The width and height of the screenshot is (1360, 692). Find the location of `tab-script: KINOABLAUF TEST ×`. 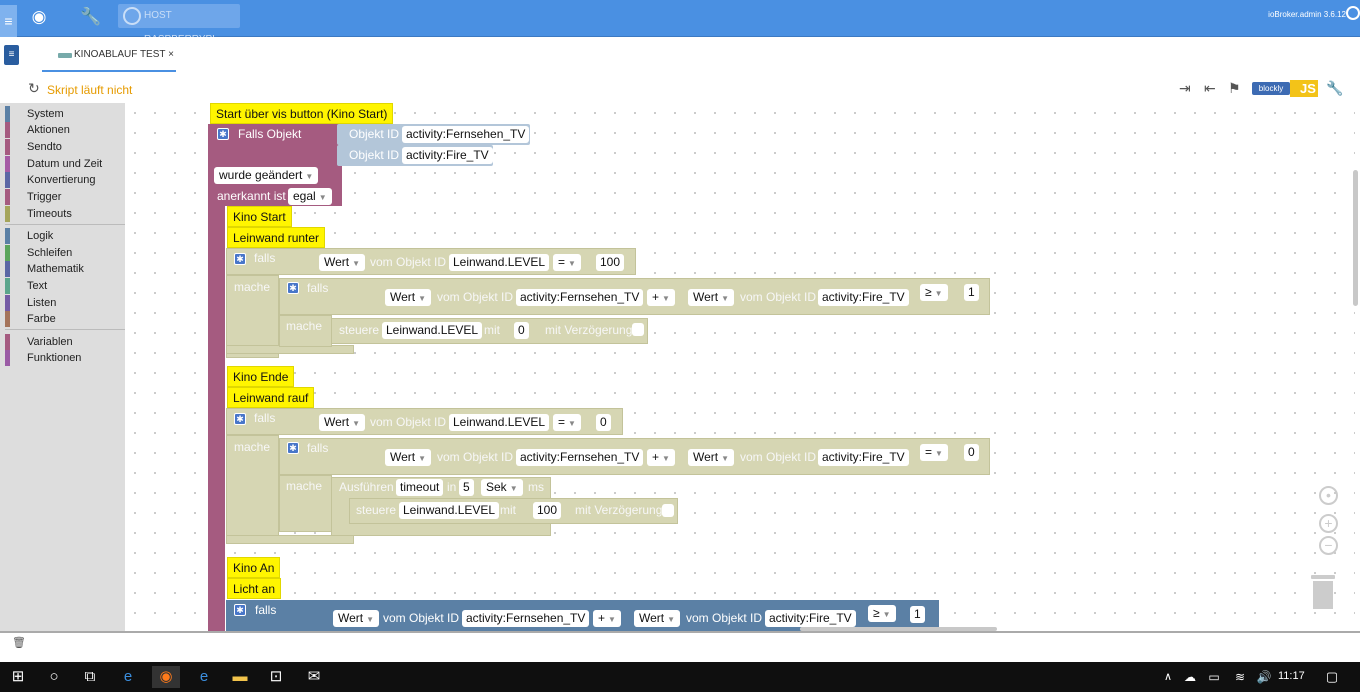

tab-script: KINOABLAUF TEST × is located at coordinates (109, 58).